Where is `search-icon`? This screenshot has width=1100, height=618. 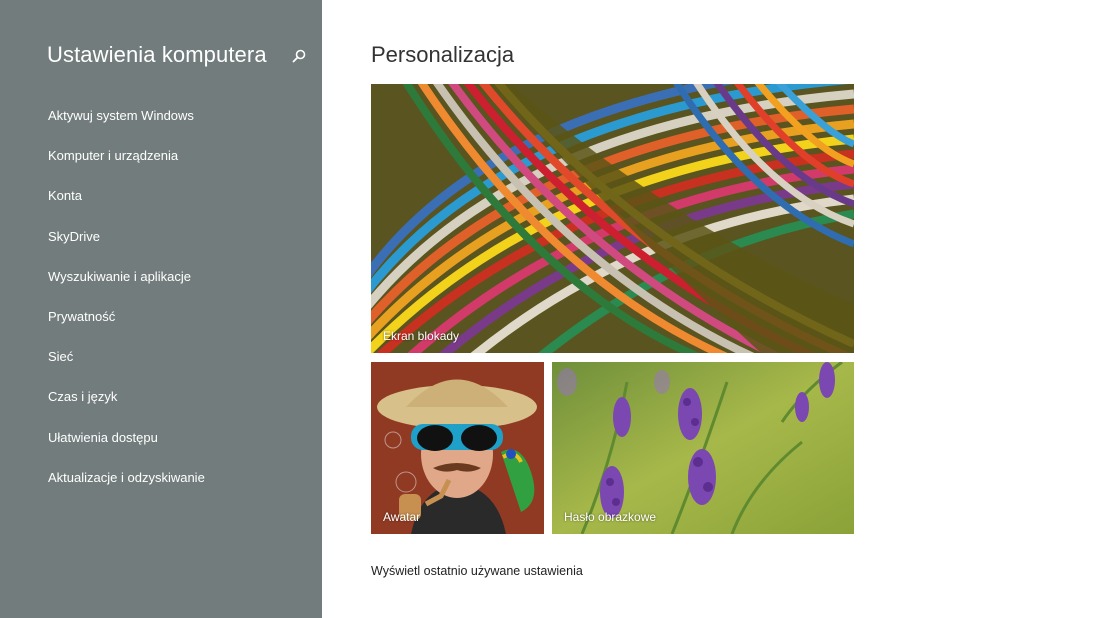 search-icon is located at coordinates (299, 56).